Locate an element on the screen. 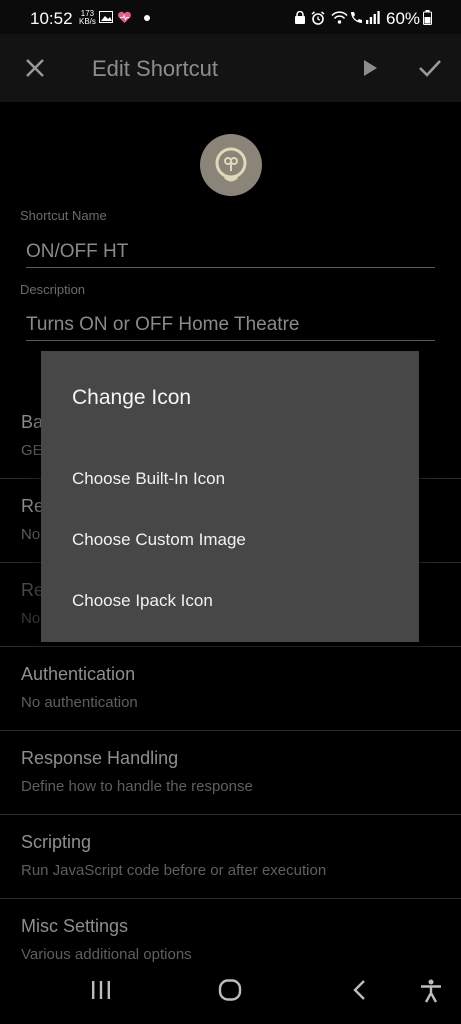  dialog-option-label: Choose Ipack Icon is located at coordinates (142, 600).